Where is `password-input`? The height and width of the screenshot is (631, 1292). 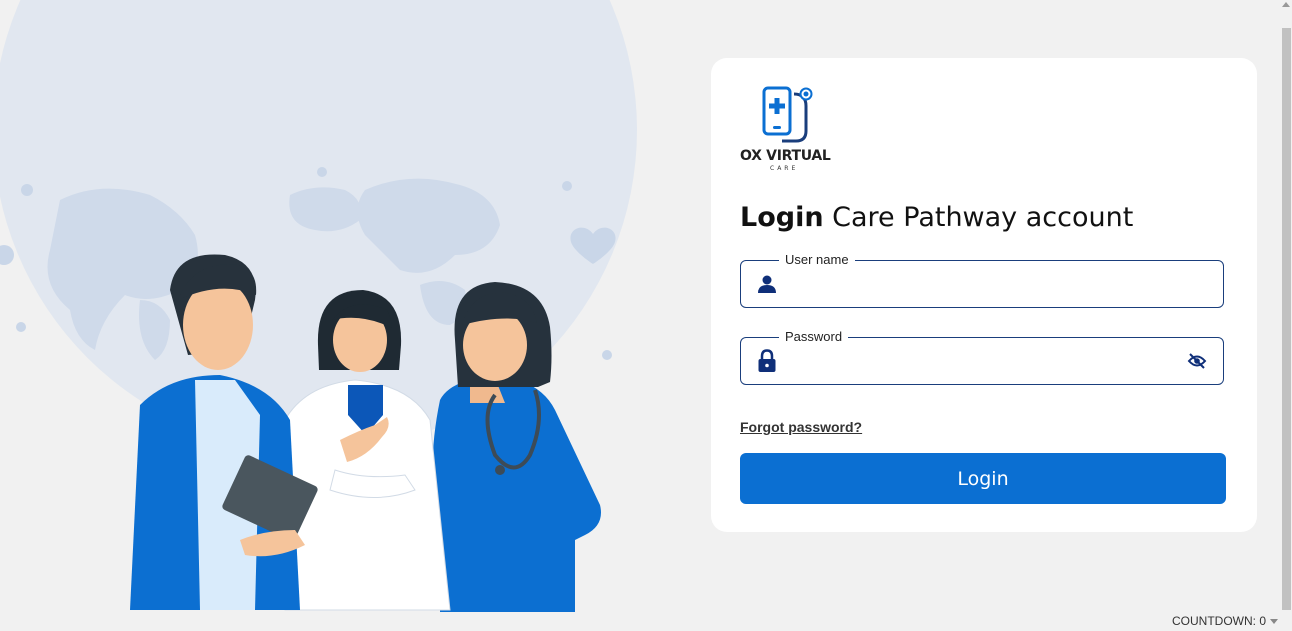
password-input is located at coordinates (981, 362).